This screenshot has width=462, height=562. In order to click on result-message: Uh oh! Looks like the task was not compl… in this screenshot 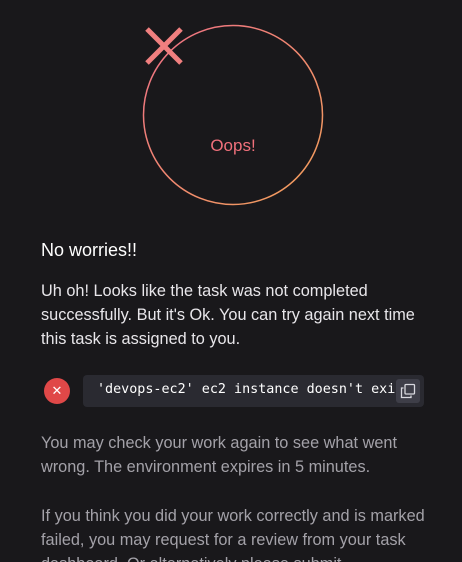, I will do `click(228, 315)`.